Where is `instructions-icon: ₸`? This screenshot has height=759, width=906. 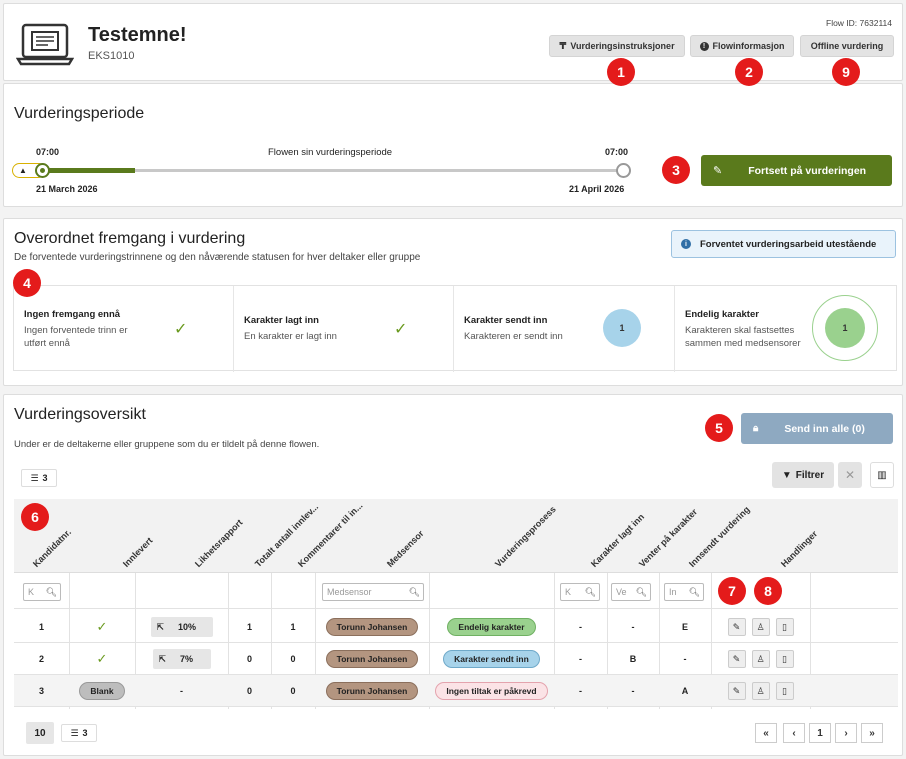 instructions-icon: ₸ is located at coordinates (563, 46).